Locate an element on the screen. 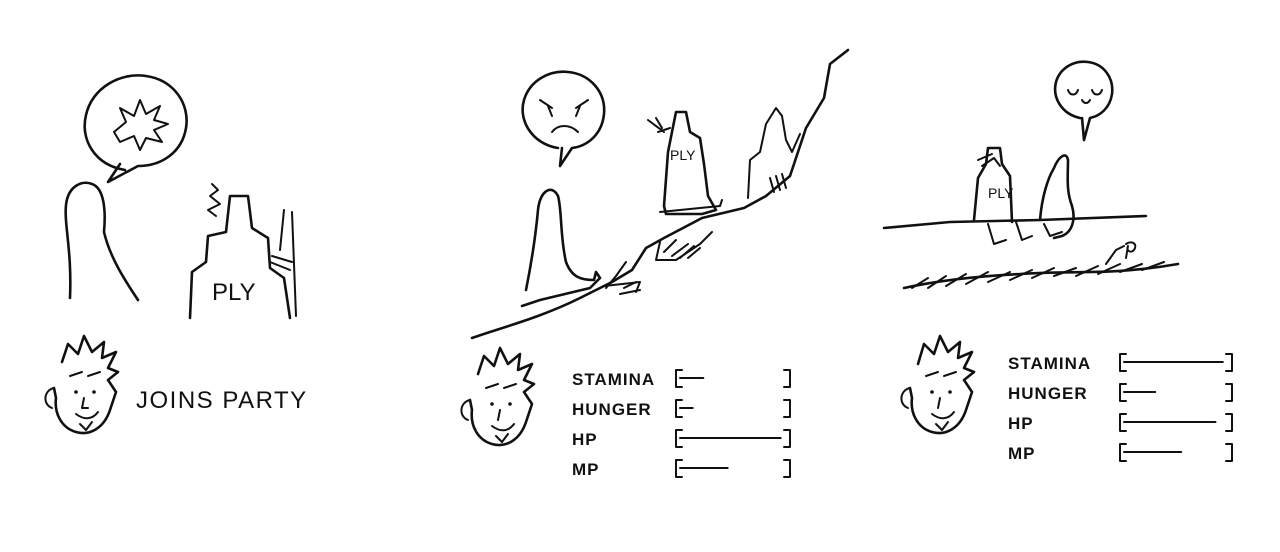 This screenshot has height=552, width=1280. ply-figure-sitting: PLY is located at coordinates (1002, 195).